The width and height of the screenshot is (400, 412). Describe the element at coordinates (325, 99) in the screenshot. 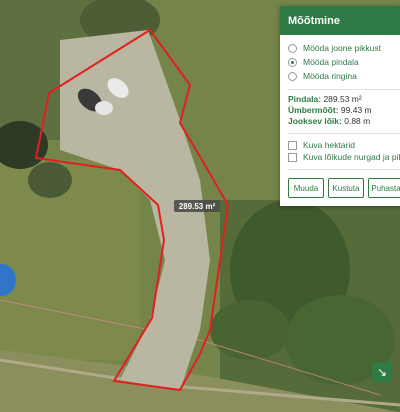

I see `area-stat: Pindala: 289.53 m²` at that location.